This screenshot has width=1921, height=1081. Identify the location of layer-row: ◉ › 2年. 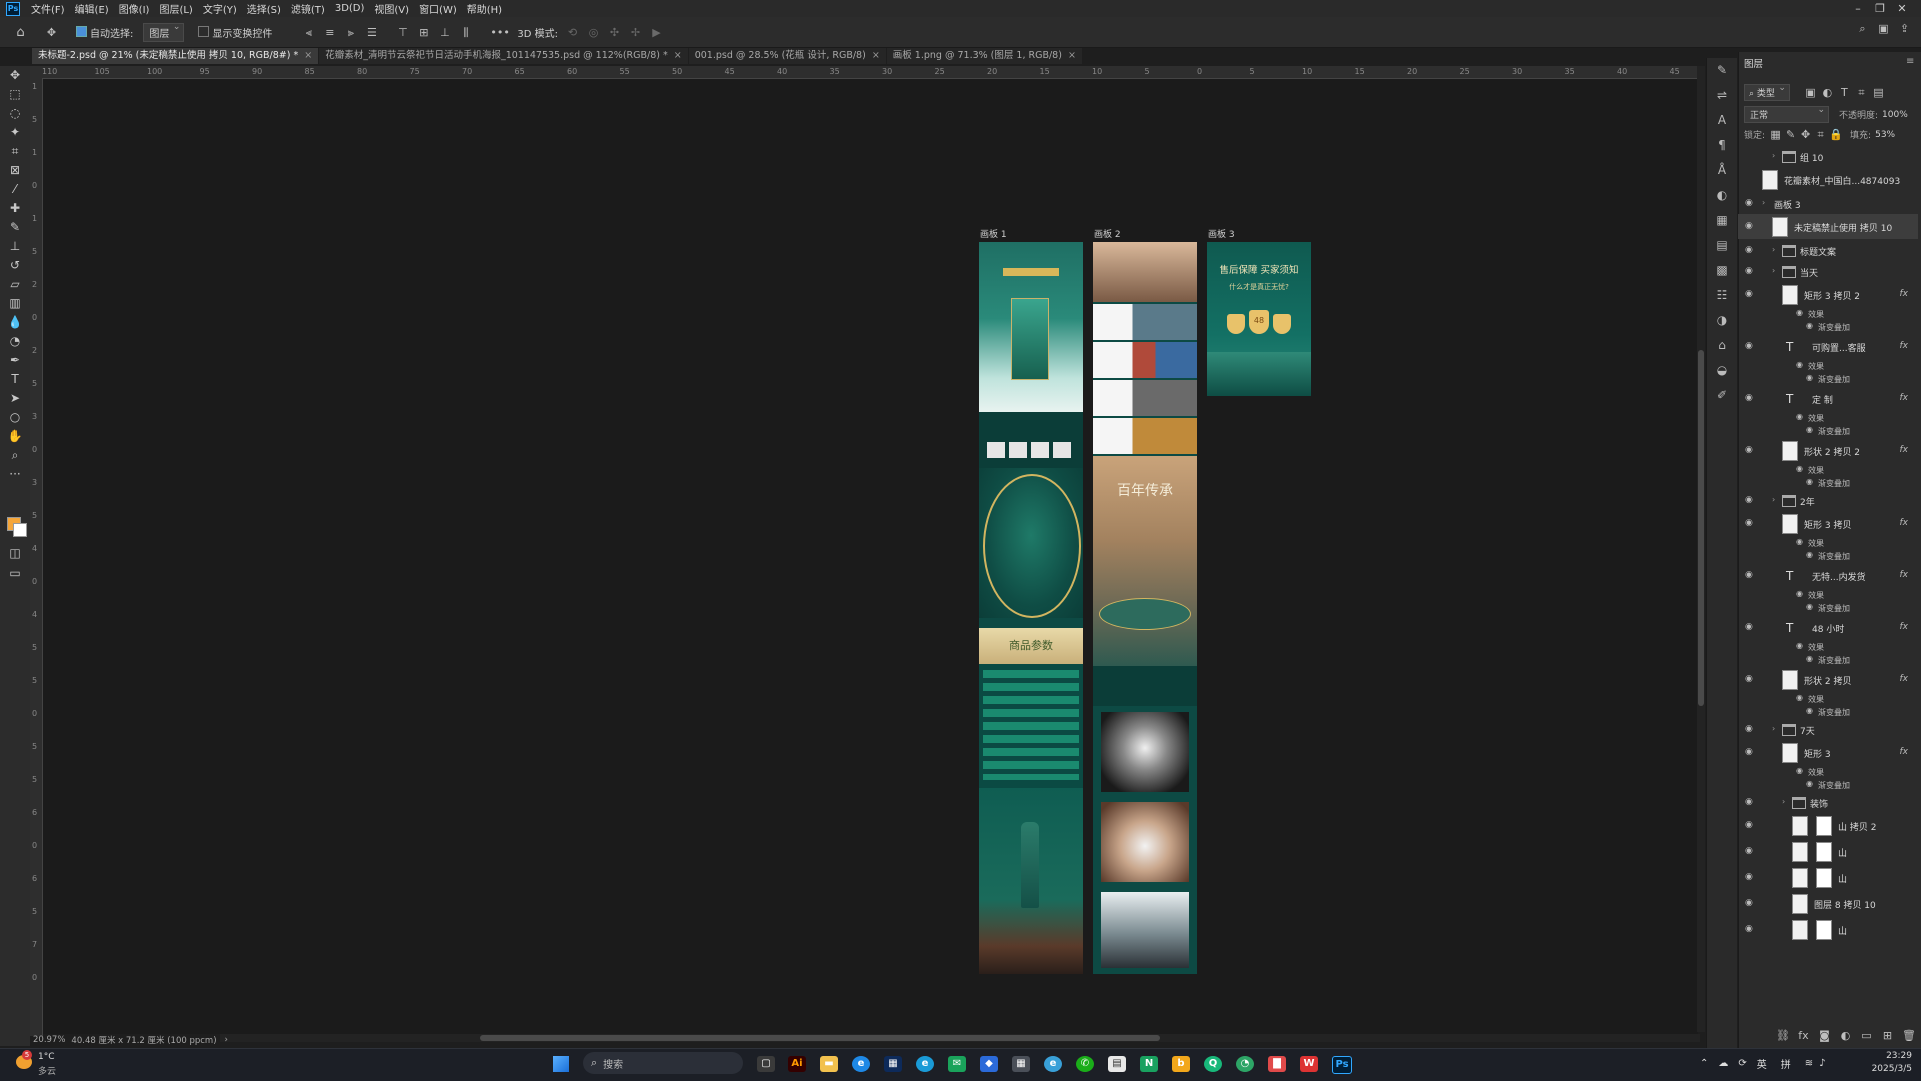
(1828, 500).